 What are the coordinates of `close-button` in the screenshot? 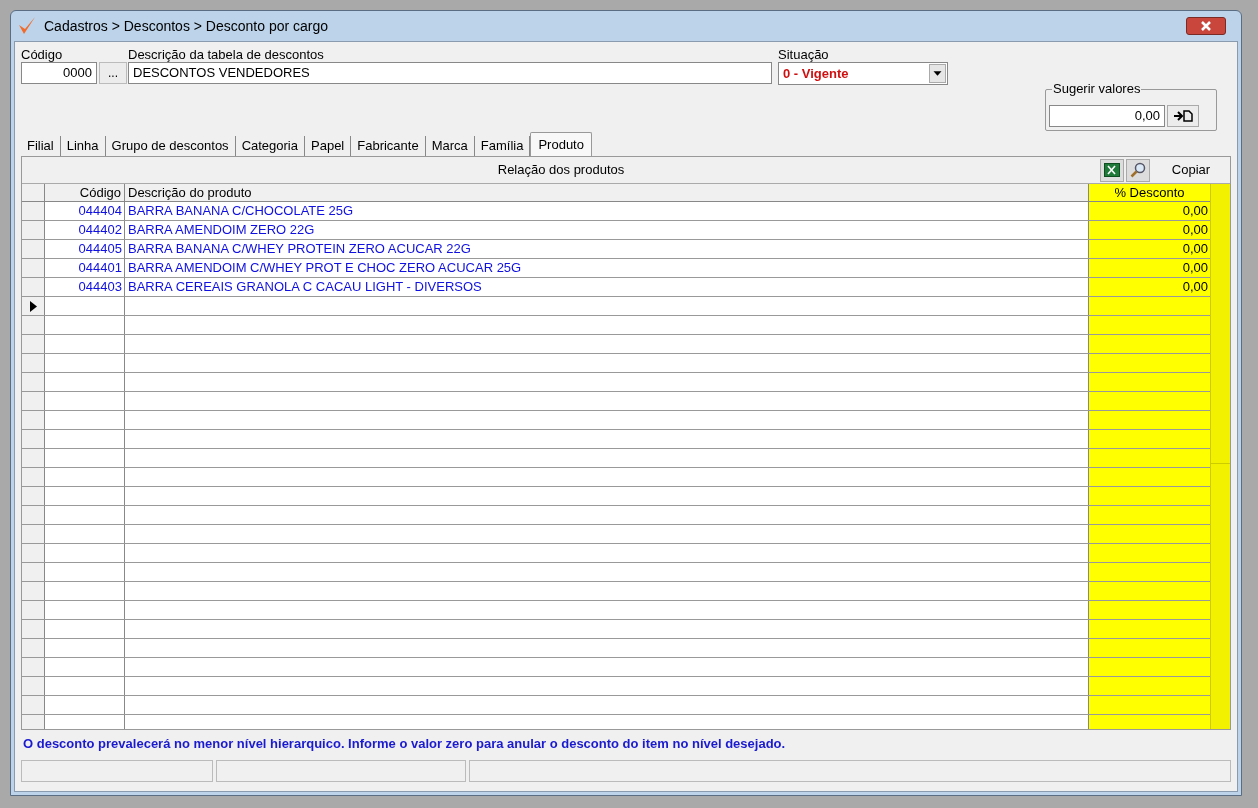 It's located at (1206, 26).